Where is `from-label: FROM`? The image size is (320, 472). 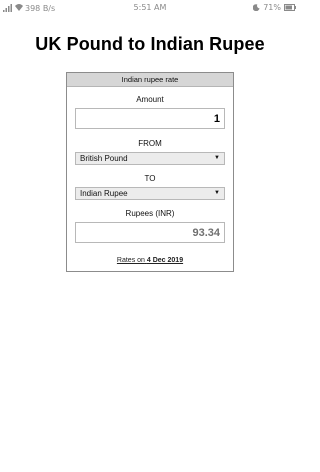 from-label: FROM is located at coordinates (150, 143).